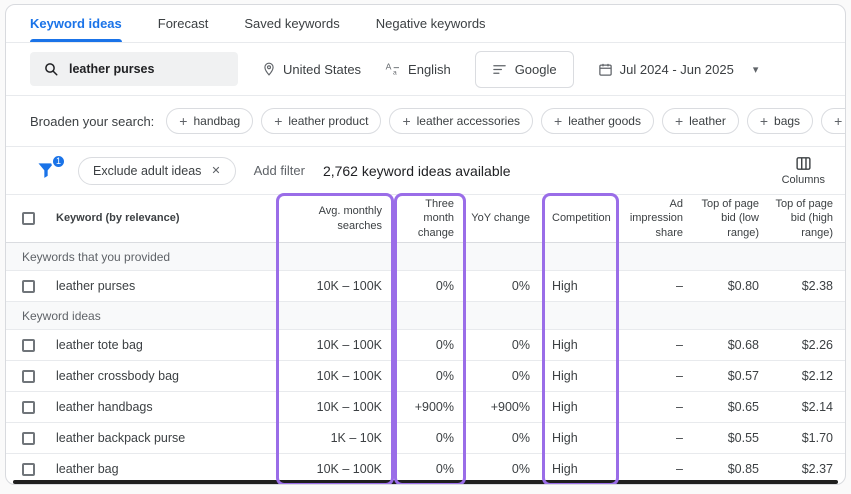 The width and height of the screenshot is (851, 494). I want to click on broaden-chip-bags: + bags, so click(780, 121).